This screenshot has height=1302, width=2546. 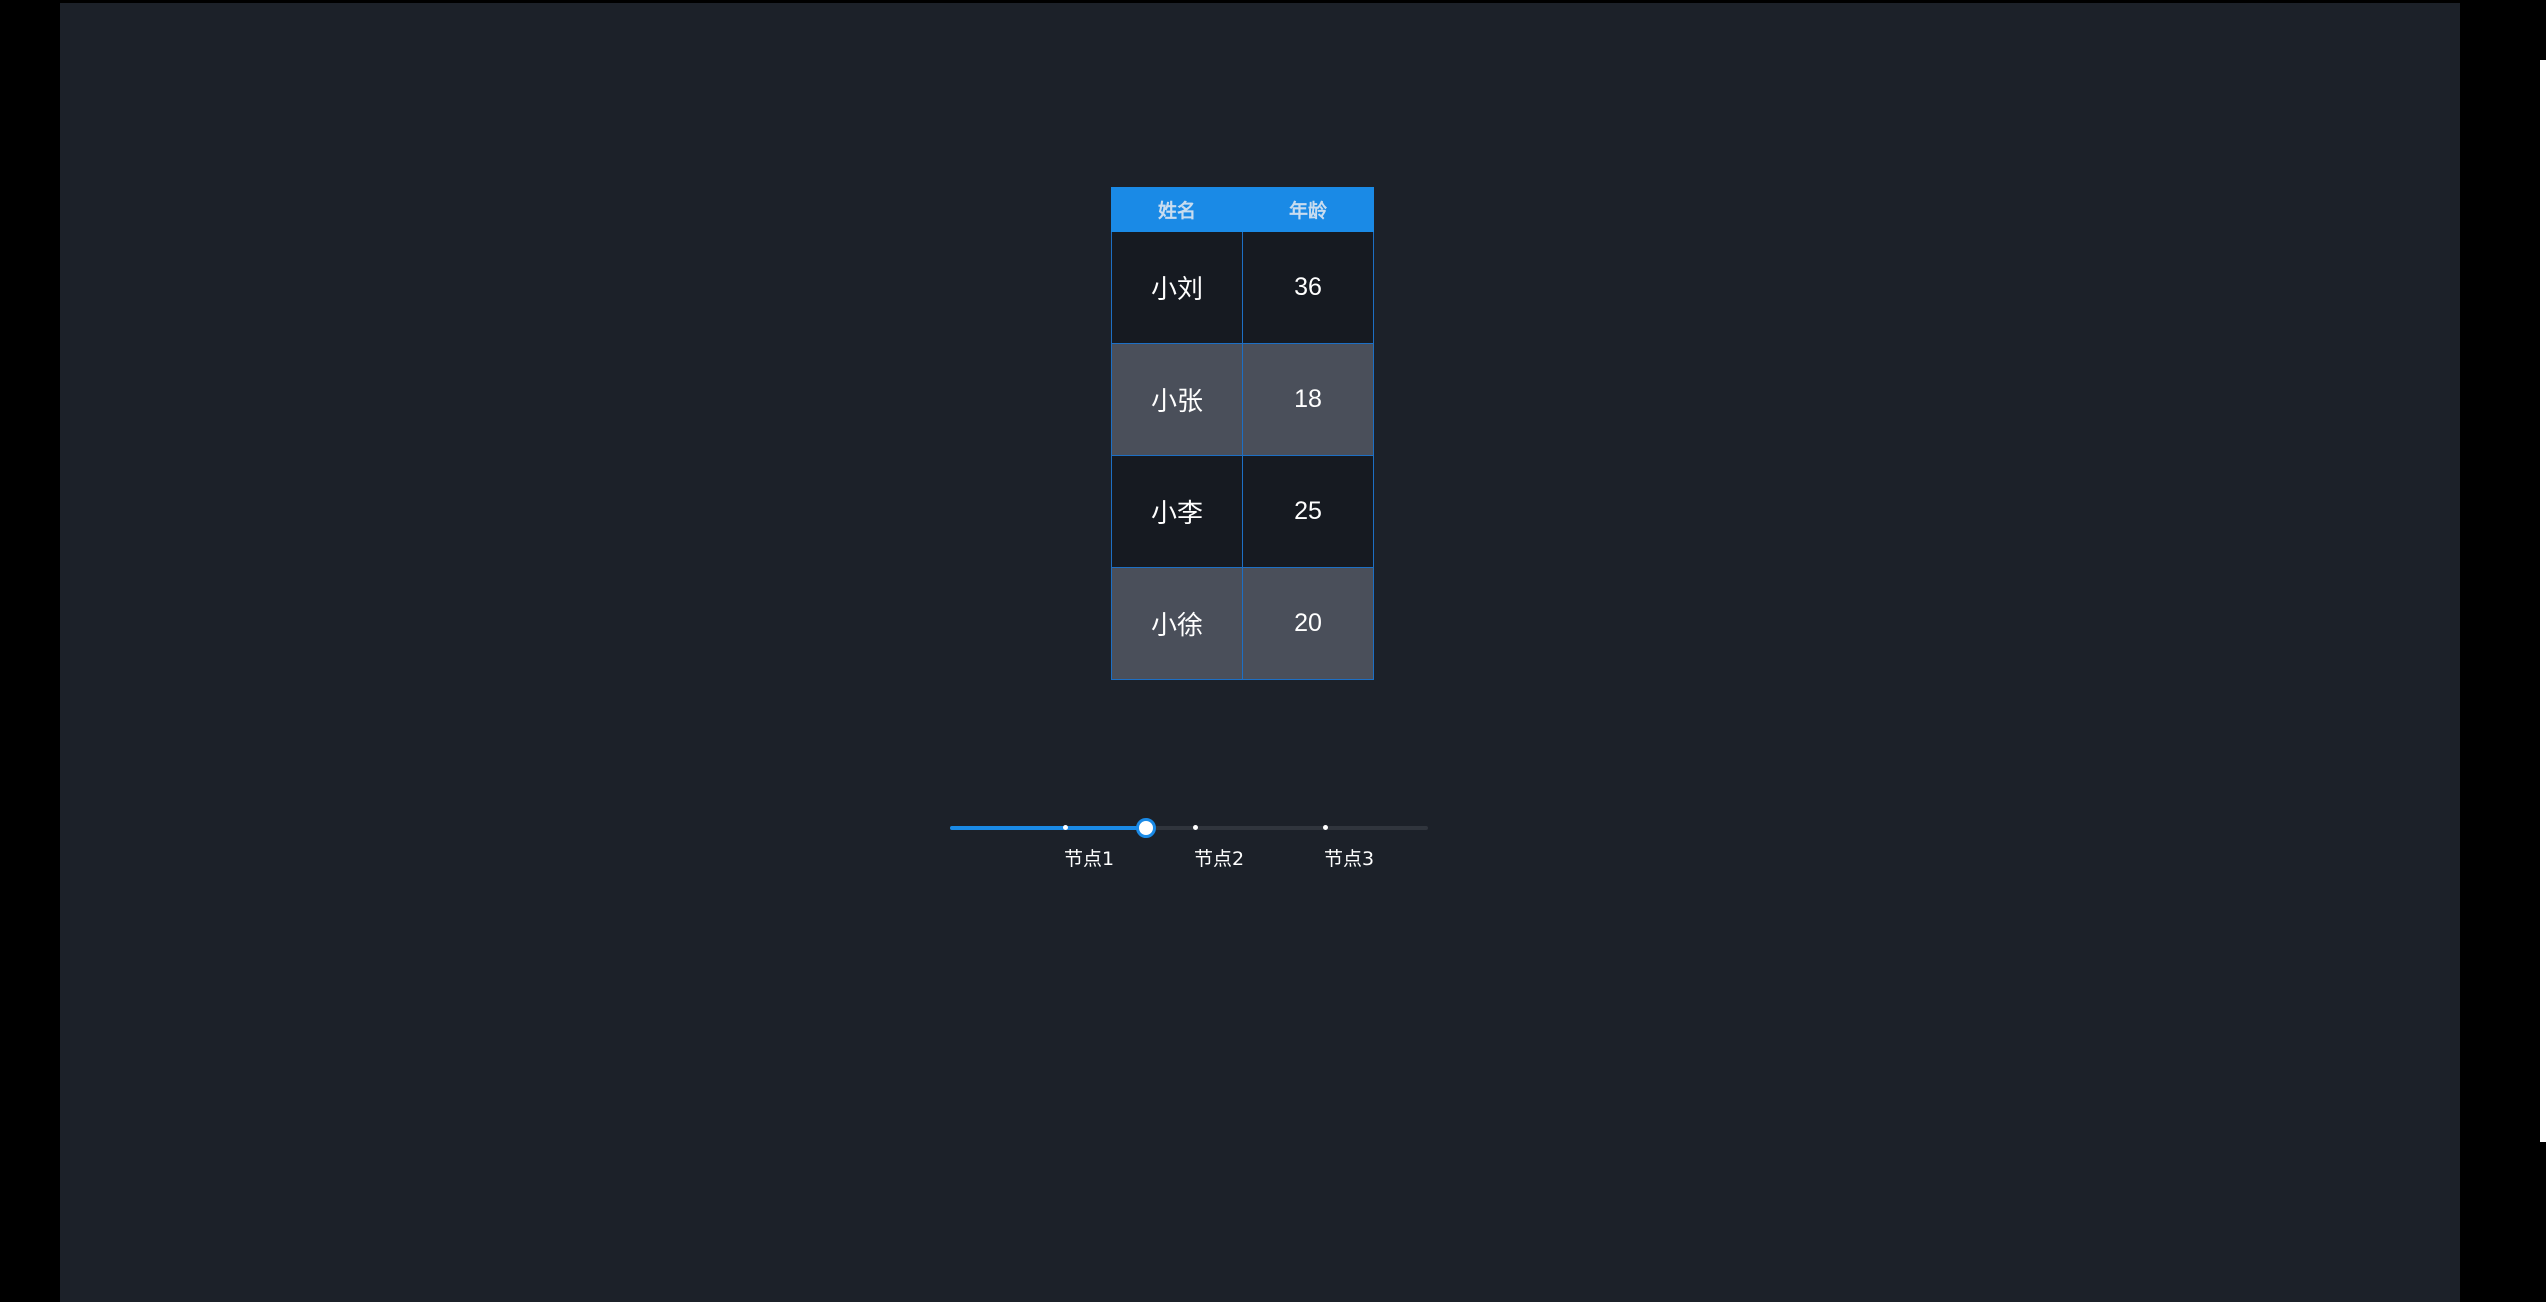 I want to click on cell-age: 20, so click(x=1308, y=623).